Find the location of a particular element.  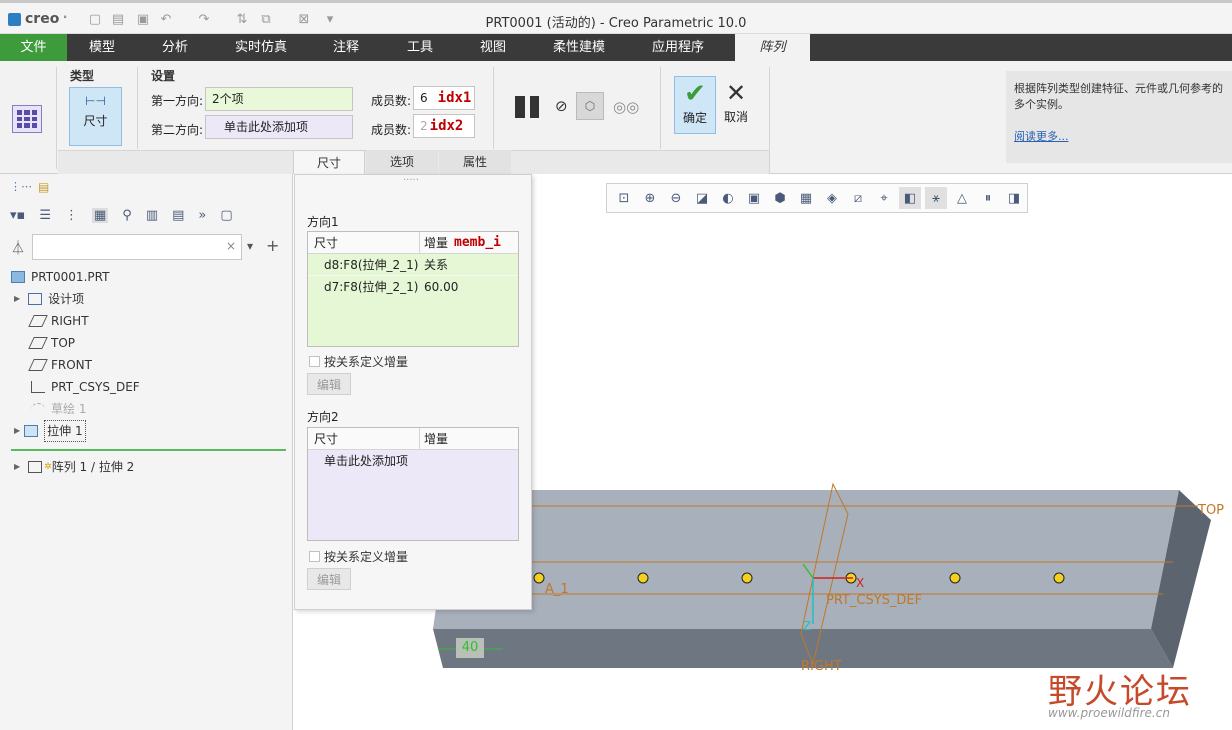

tab-view: 视图 is located at coordinates (493, 47).